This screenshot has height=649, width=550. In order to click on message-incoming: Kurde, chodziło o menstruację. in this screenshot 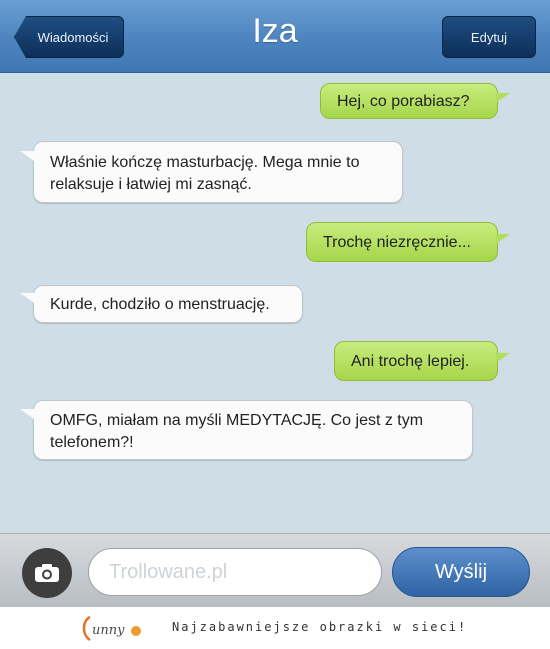, I will do `click(168, 304)`.